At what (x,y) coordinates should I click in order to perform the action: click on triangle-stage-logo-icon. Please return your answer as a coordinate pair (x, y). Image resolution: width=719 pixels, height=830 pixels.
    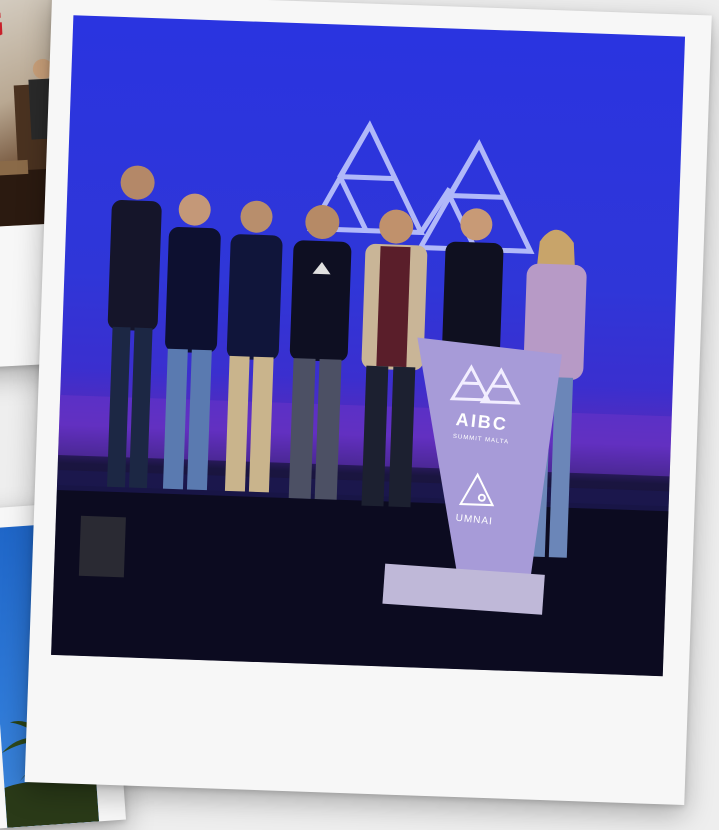
    Looking at the image, I should click on (420, 187).